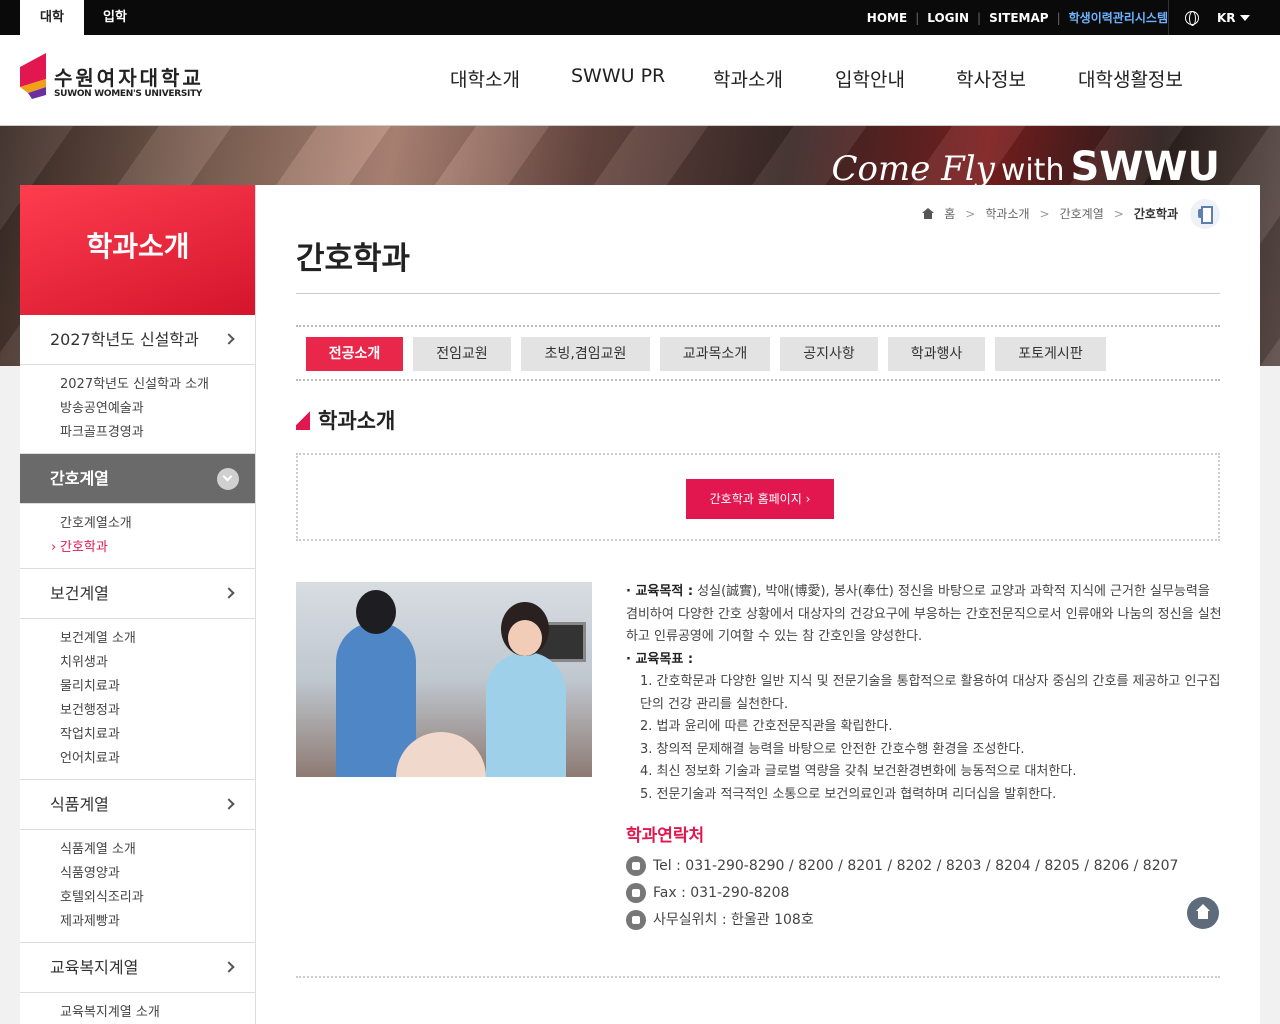  Describe the element at coordinates (157, 409) in the screenshot. I see `side-item: 방송공연예술과` at that location.